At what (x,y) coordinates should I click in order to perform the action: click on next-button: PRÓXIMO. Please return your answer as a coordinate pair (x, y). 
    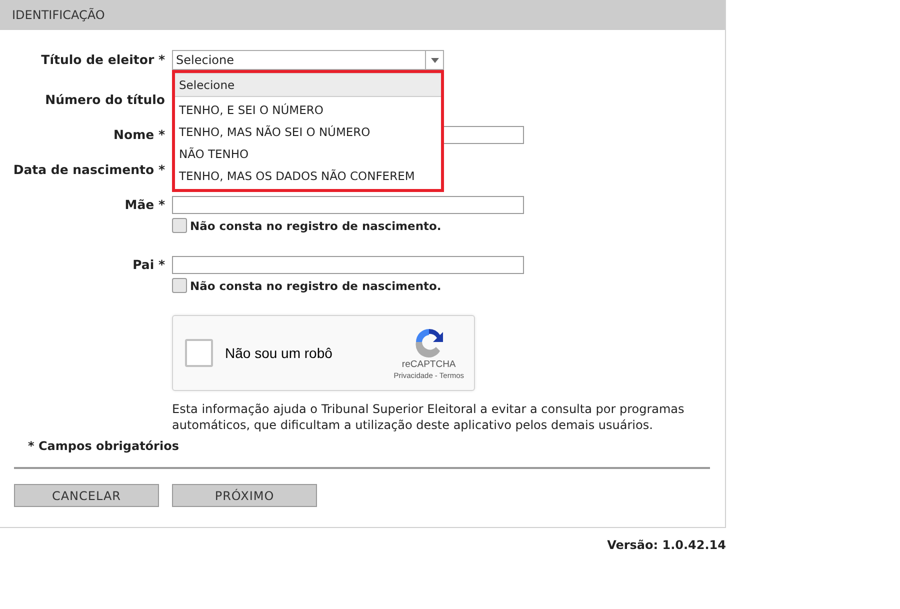
    Looking at the image, I should click on (244, 495).